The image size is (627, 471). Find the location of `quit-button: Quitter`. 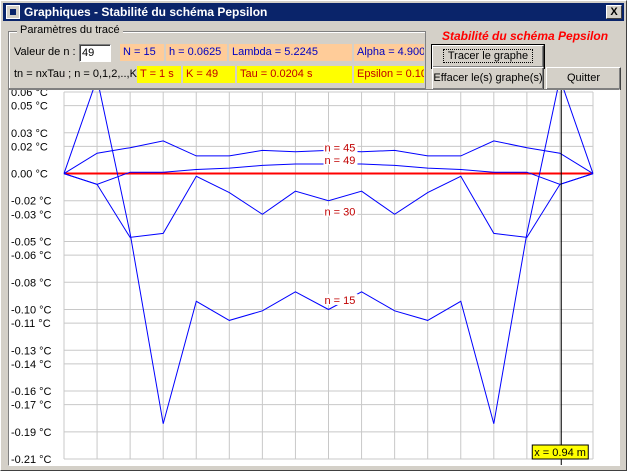

quit-button: Quitter is located at coordinates (583, 78).